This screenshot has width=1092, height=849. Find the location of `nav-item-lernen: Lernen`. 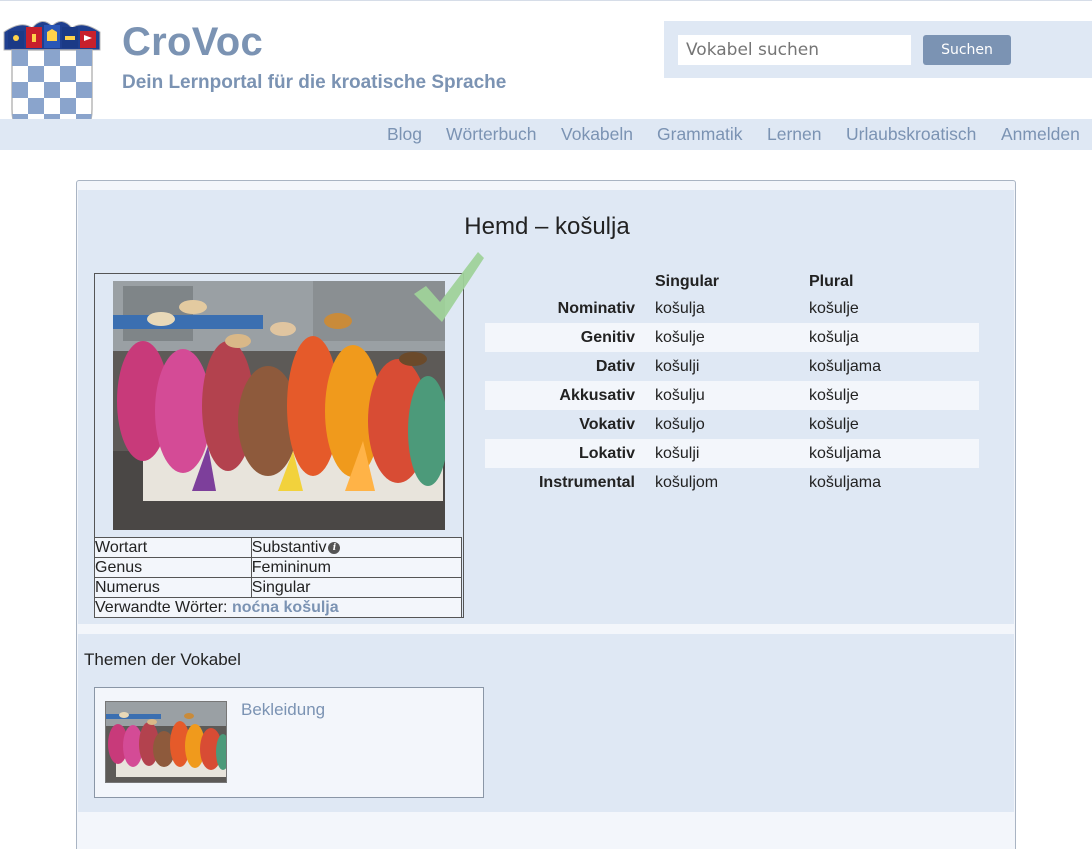

nav-item-lernen: Lernen is located at coordinates (794, 134).